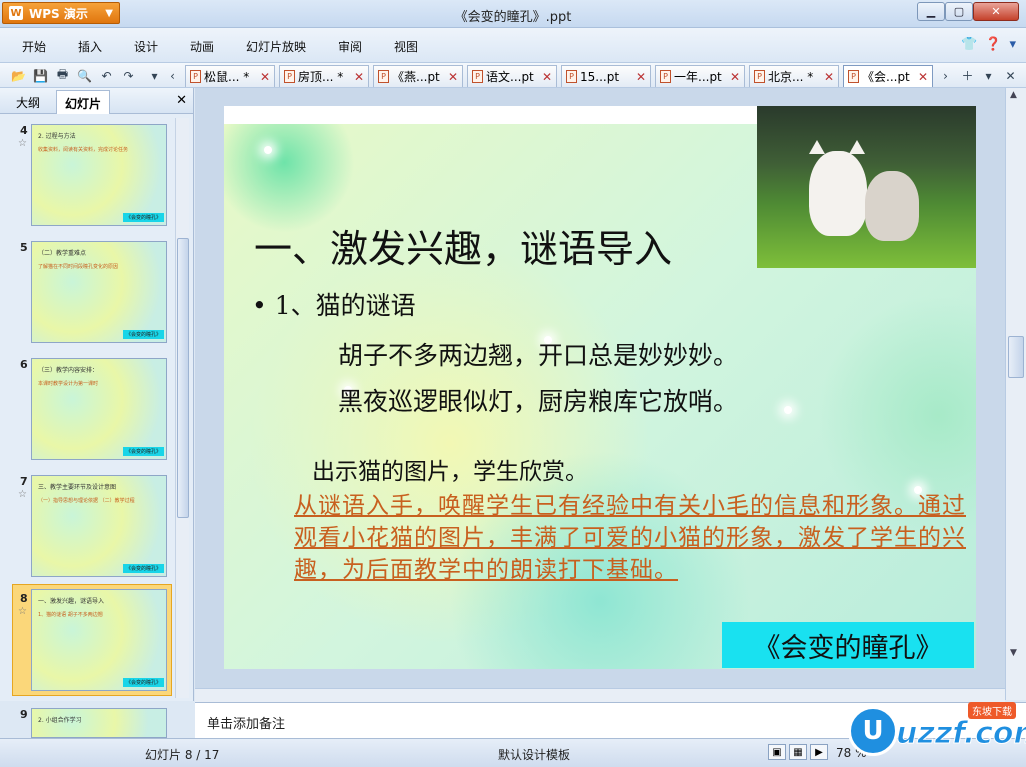 The width and height of the screenshot is (1026, 767). What do you see at coordinates (24, 364) in the screenshot?
I see `thumb-number: 6` at bounding box center [24, 364].